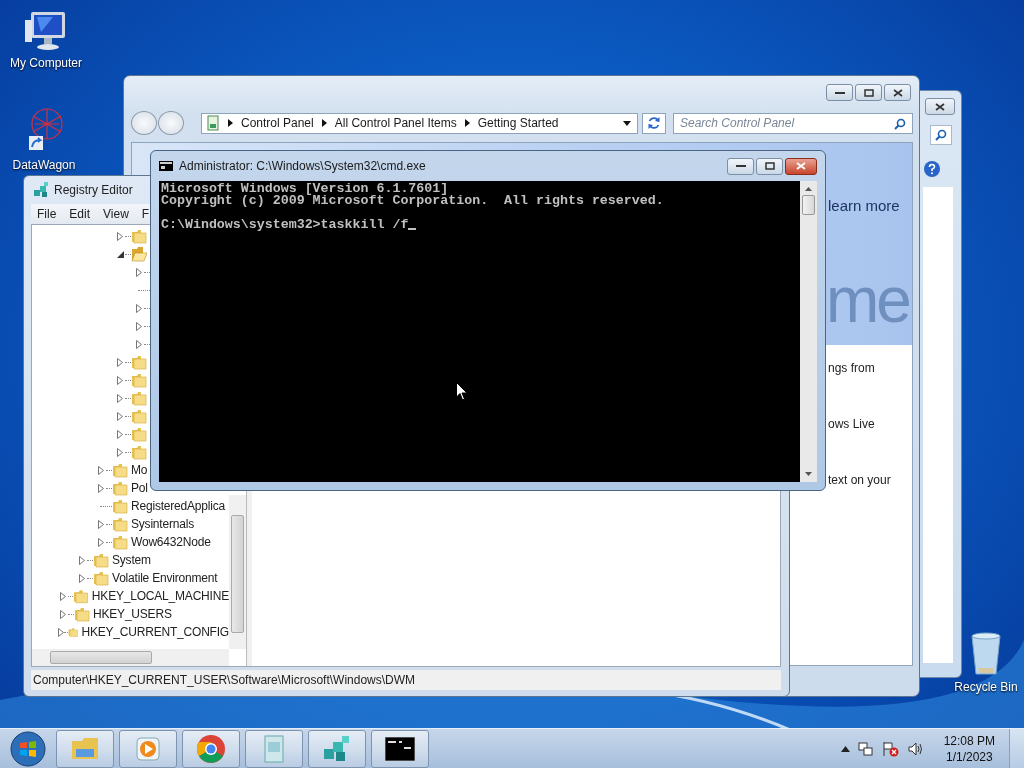 Image resolution: width=1024 pixels, height=768 pixels. Describe the element at coordinates (406, 680) in the screenshot. I see `status-bar: Computer\HKEY_CURRENT_USER\Software\Microsoft\Windows\DWM` at that location.